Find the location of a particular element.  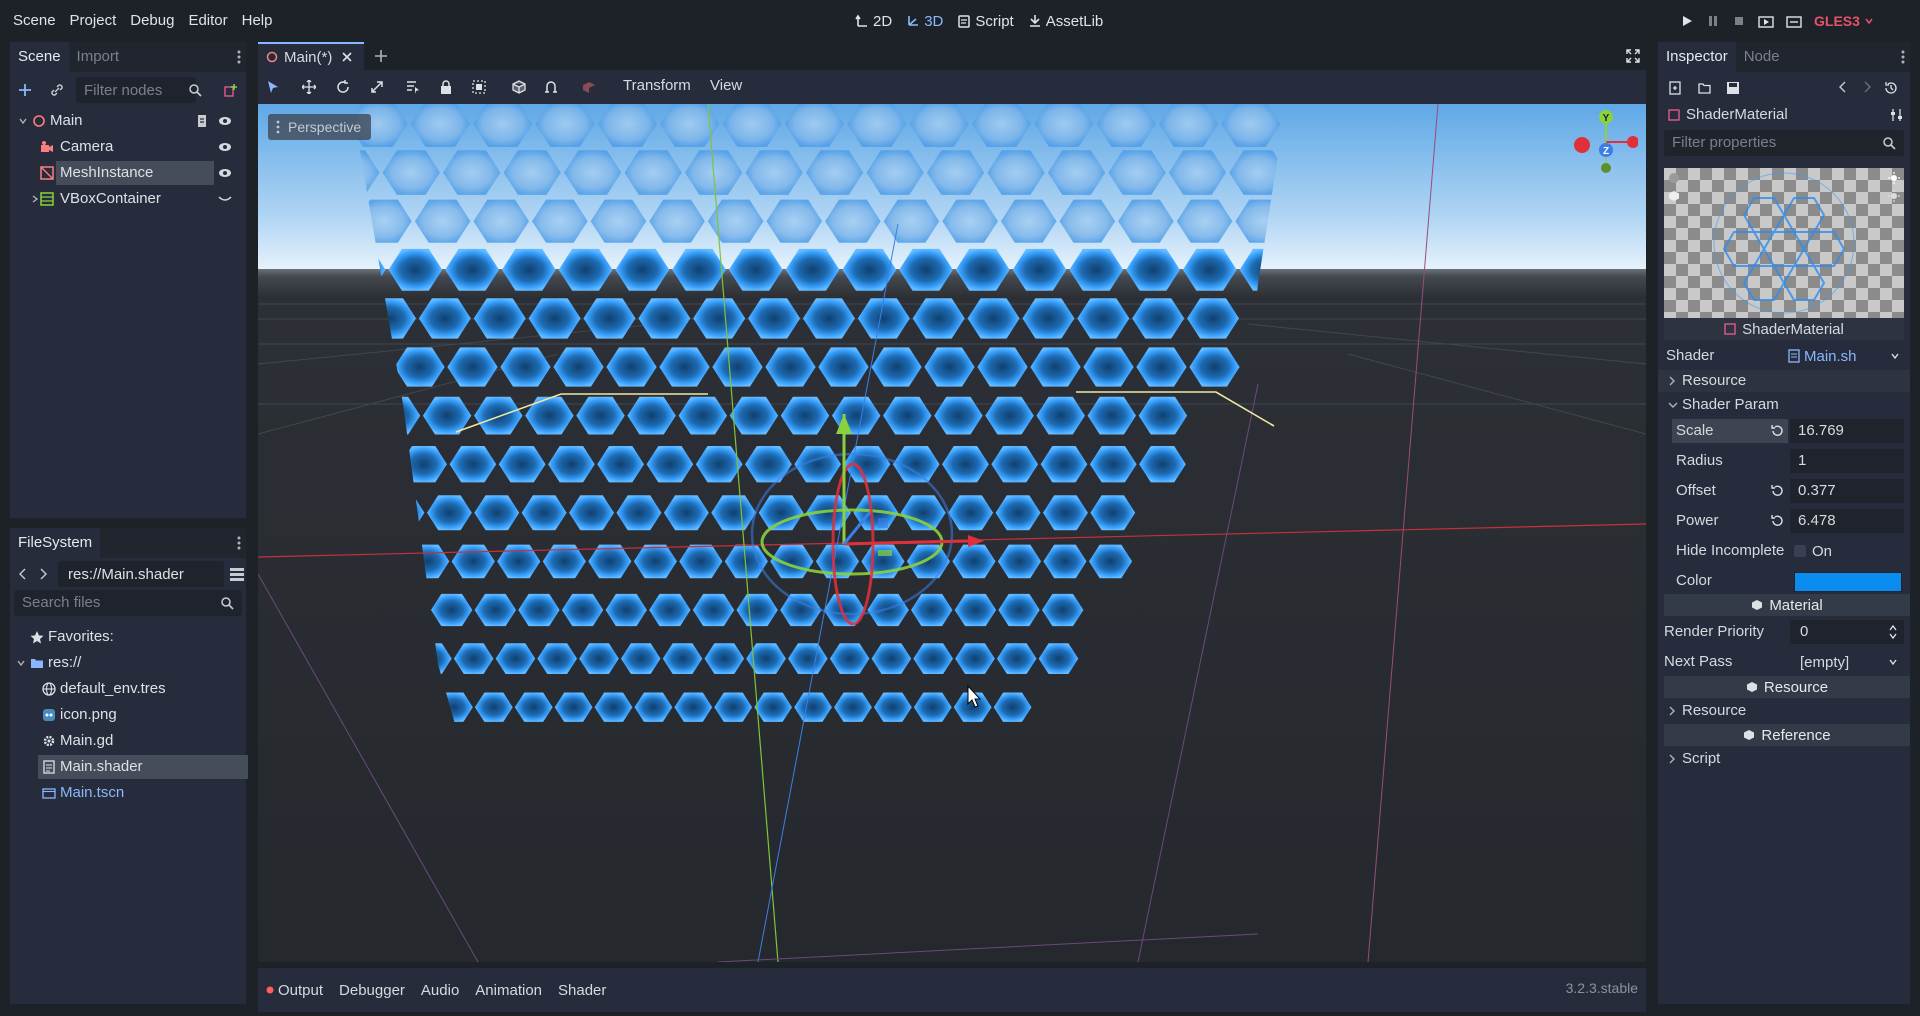

menu-debug: Debug is located at coordinates (152, 21).